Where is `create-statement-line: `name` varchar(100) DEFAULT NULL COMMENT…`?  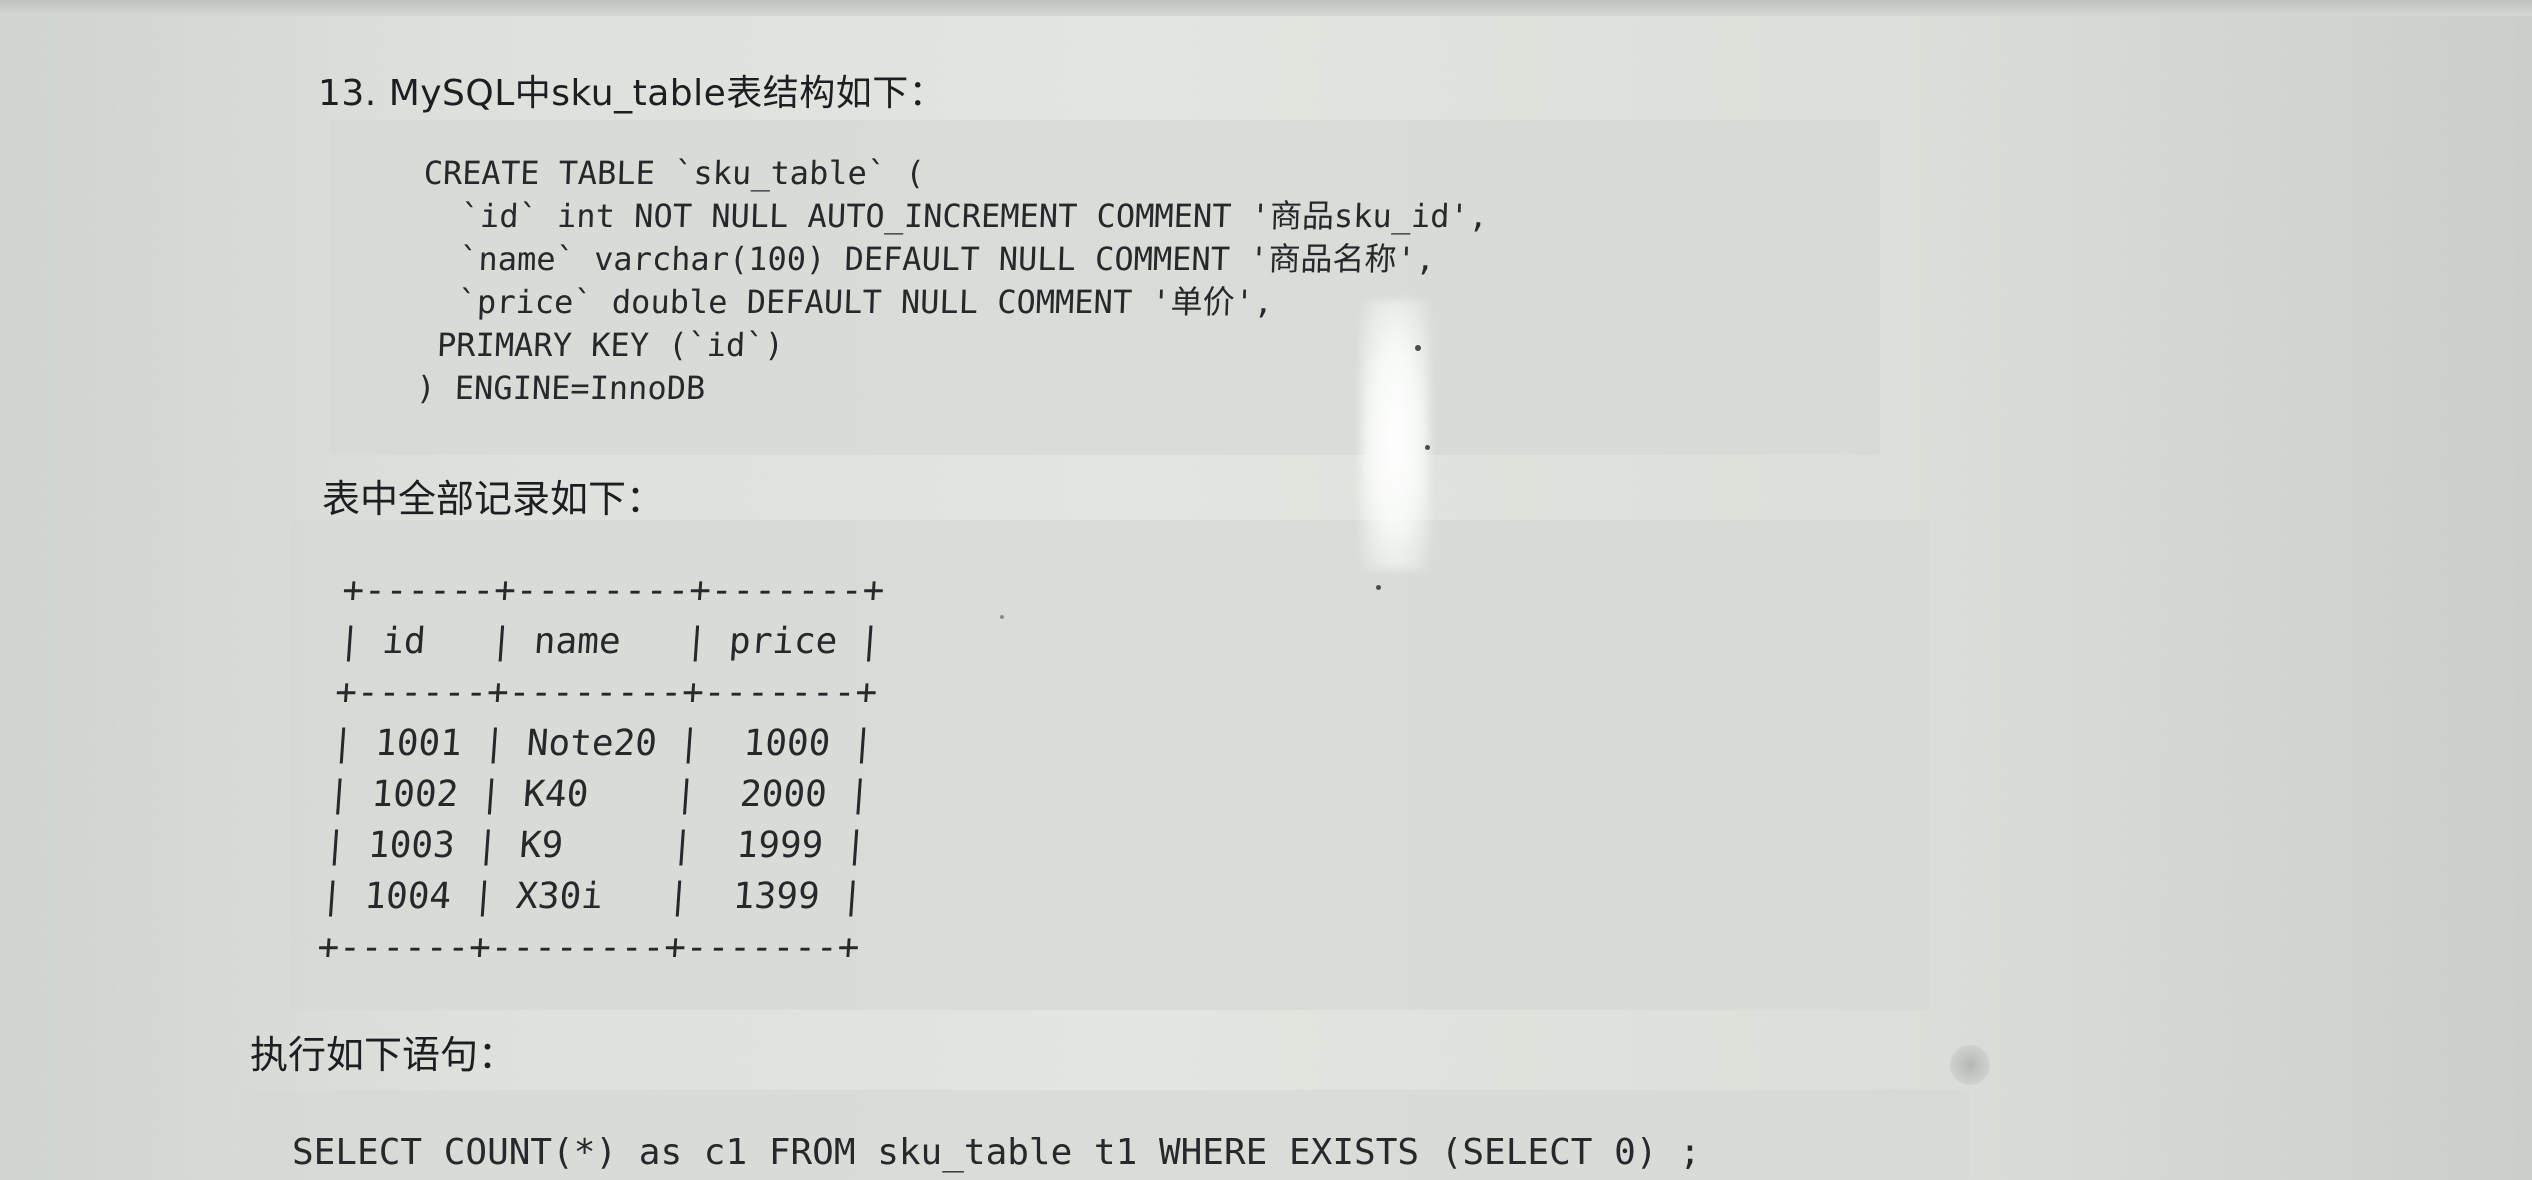 create-statement-line: `name` varchar(100) DEFAULT NULL COMMENT… is located at coordinates (928, 259).